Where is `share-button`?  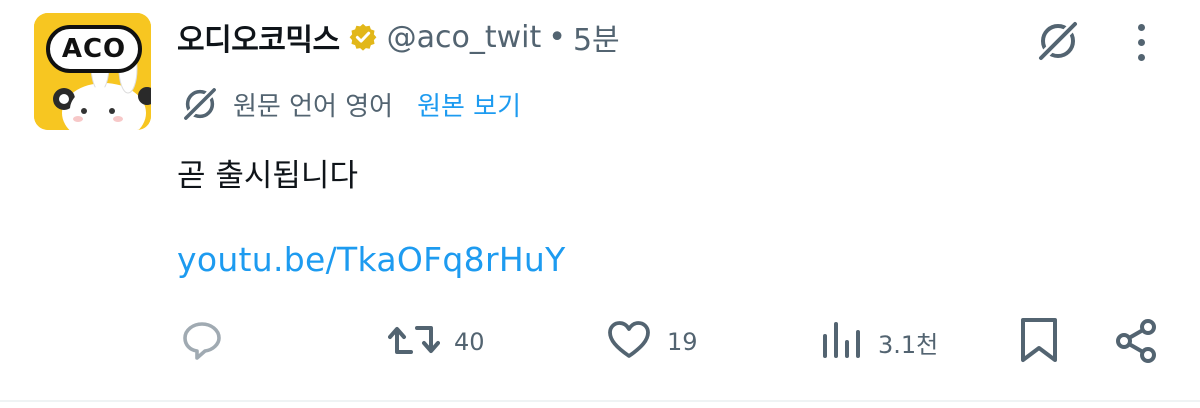 share-button is located at coordinates (1136, 342).